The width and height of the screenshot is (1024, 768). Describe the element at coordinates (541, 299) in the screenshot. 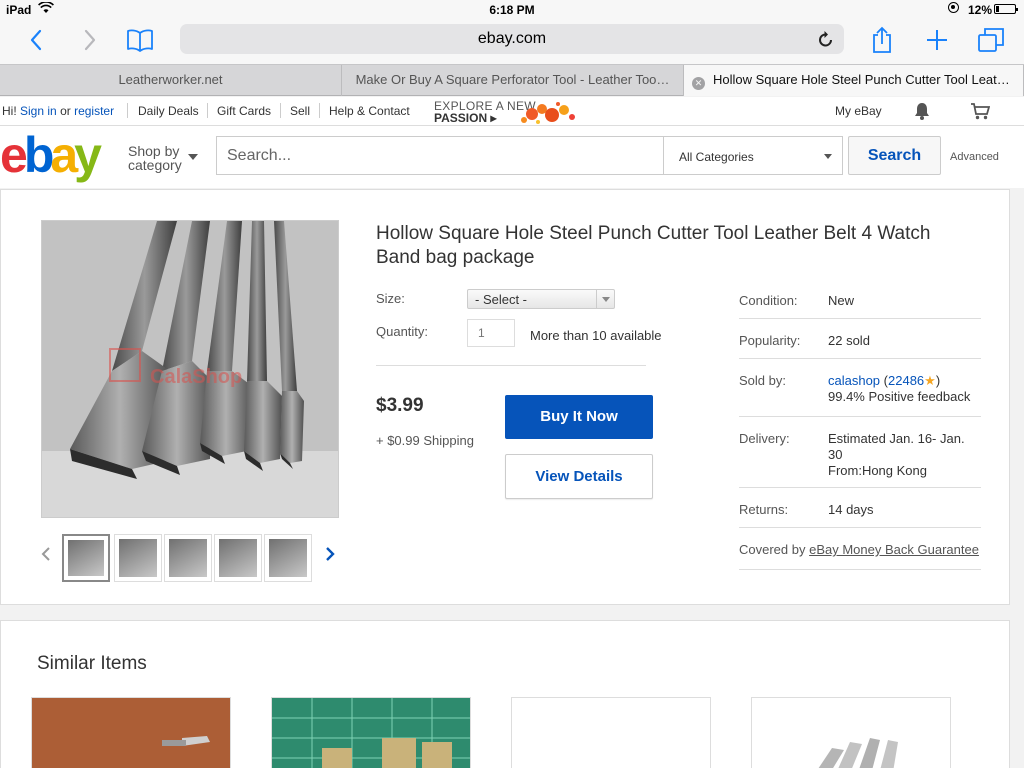

I see `size-select: - Select -` at that location.